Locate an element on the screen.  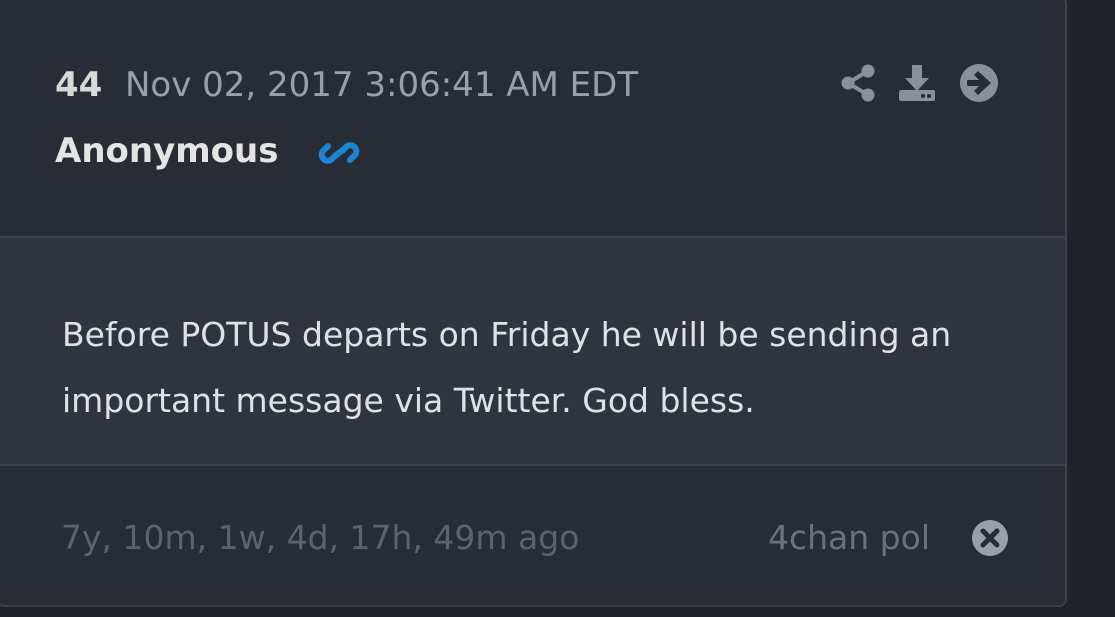
close-circle-icon is located at coordinates (990, 538).